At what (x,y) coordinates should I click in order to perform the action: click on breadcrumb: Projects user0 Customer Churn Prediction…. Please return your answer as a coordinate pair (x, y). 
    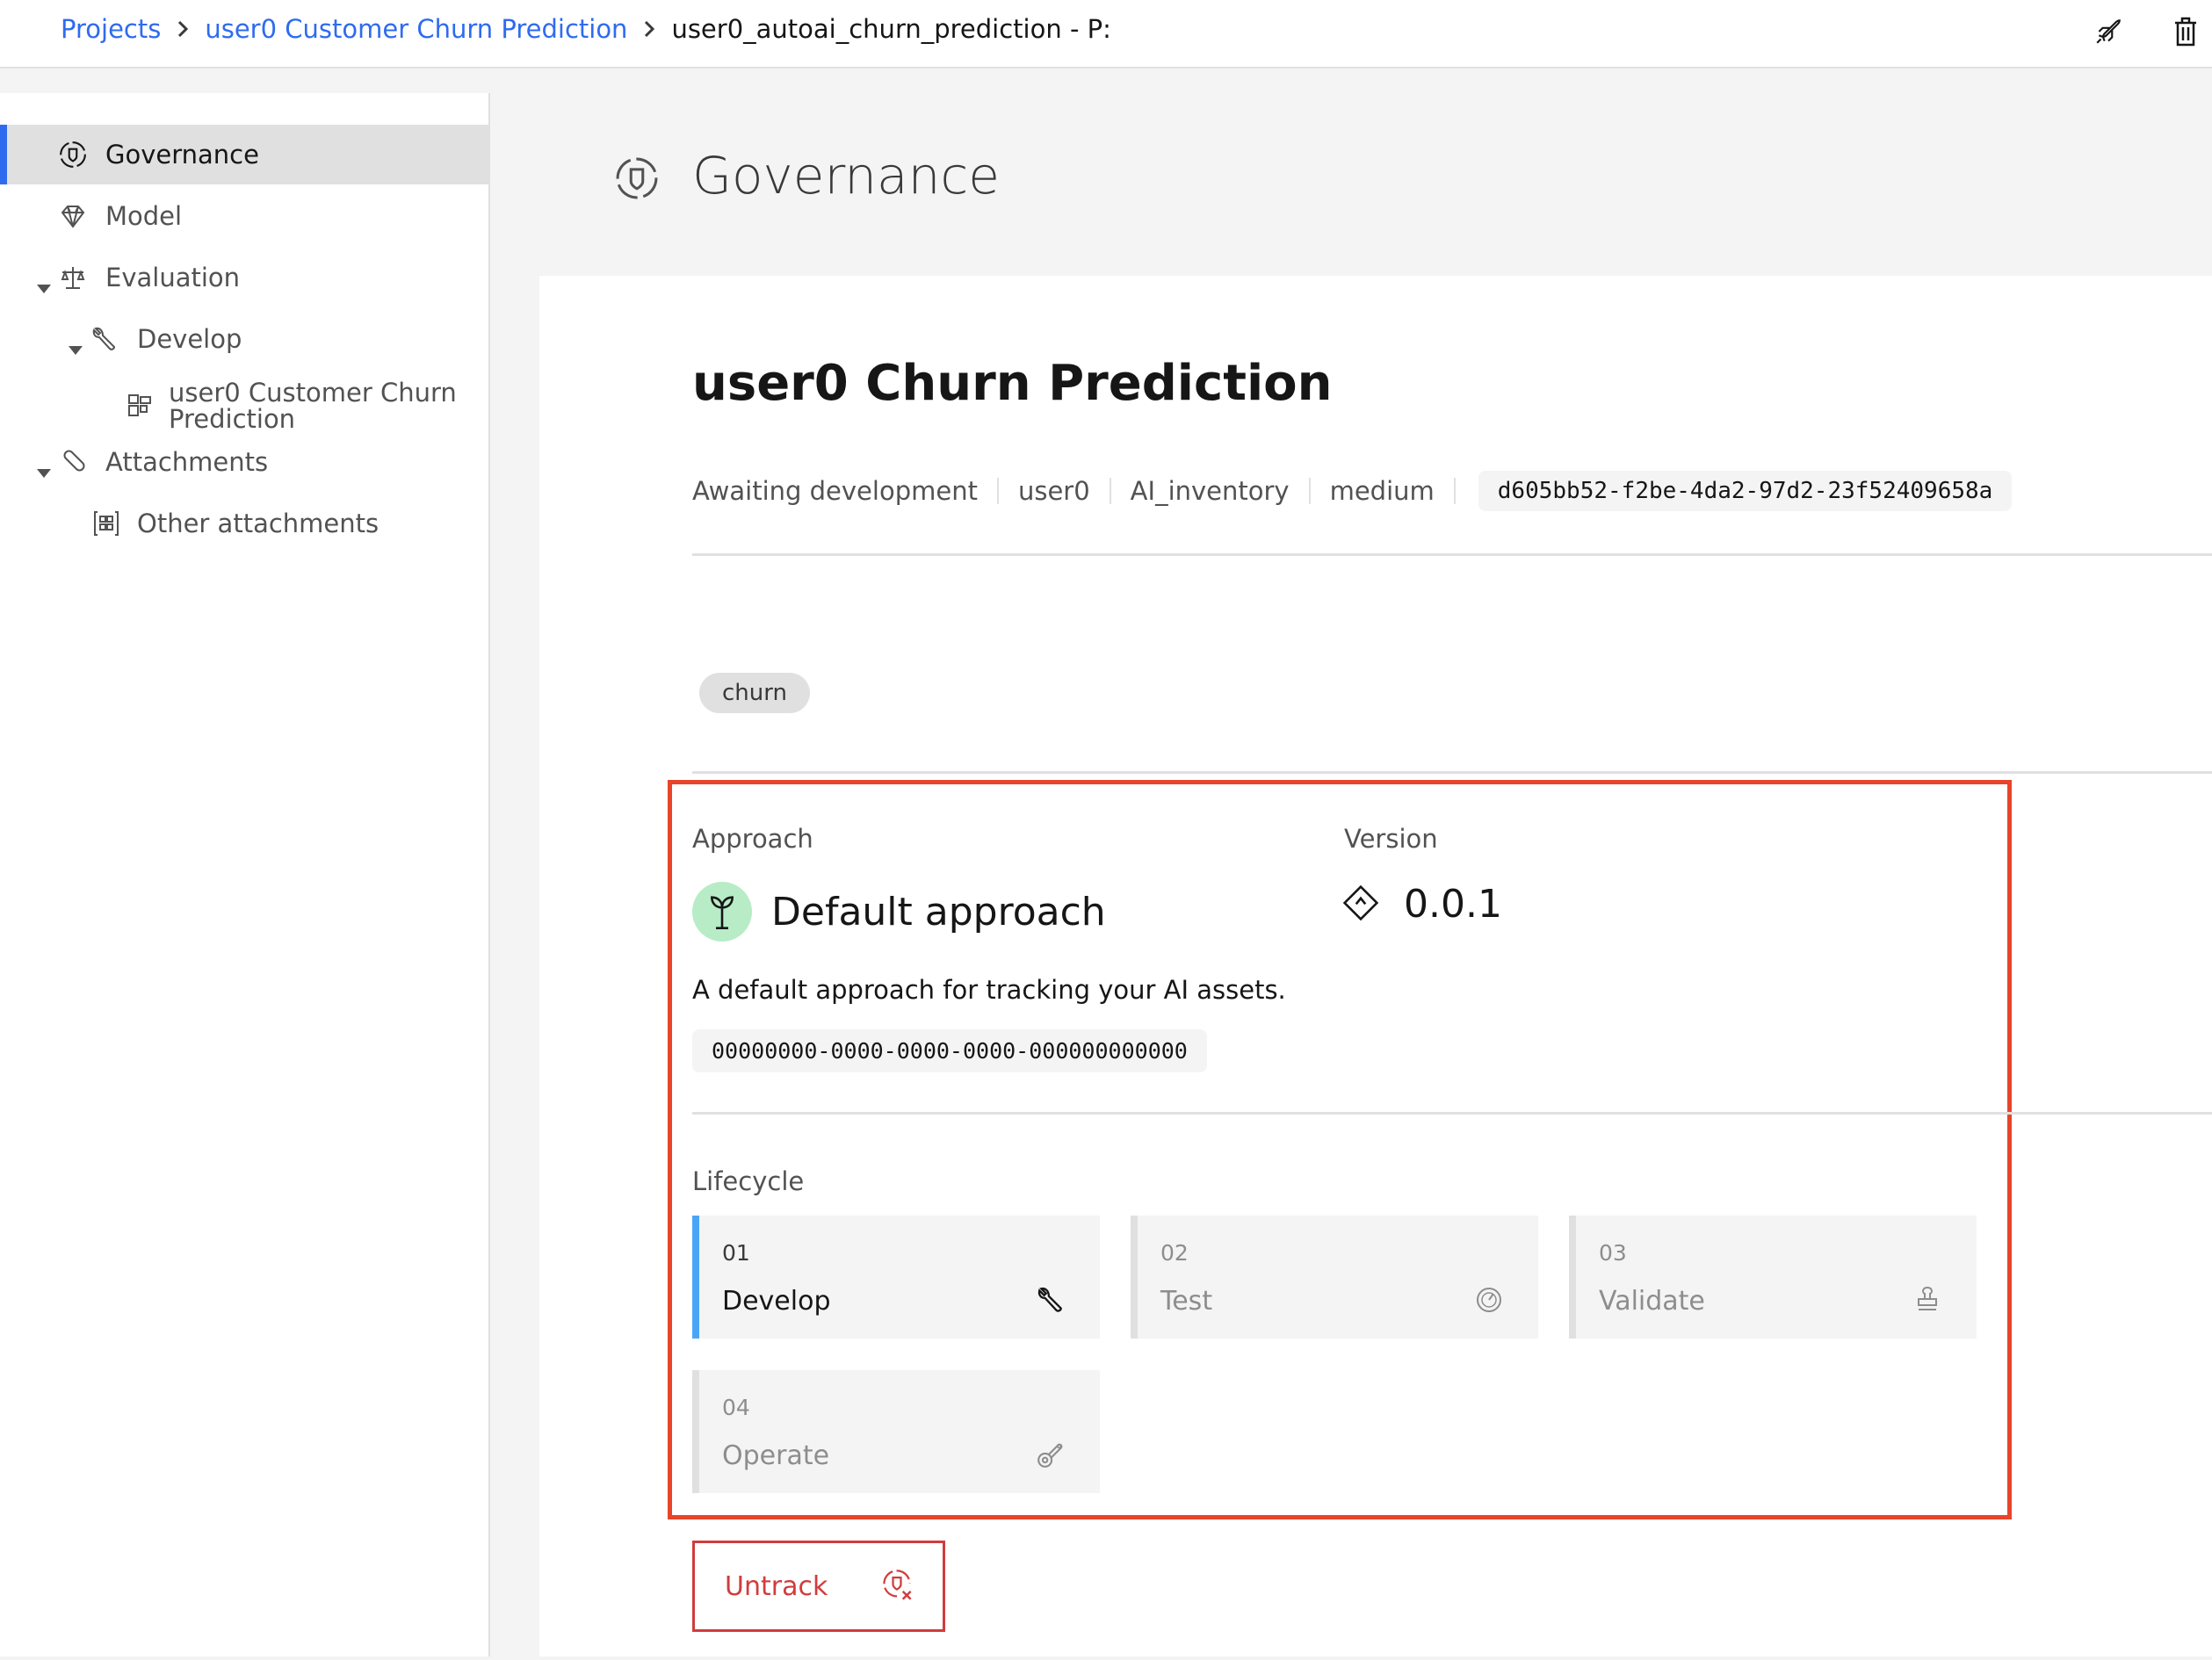
    Looking at the image, I should click on (586, 29).